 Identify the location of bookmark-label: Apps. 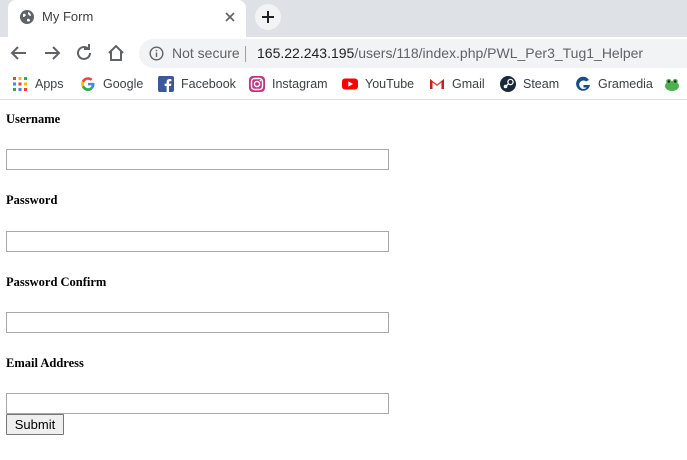
(49, 84).